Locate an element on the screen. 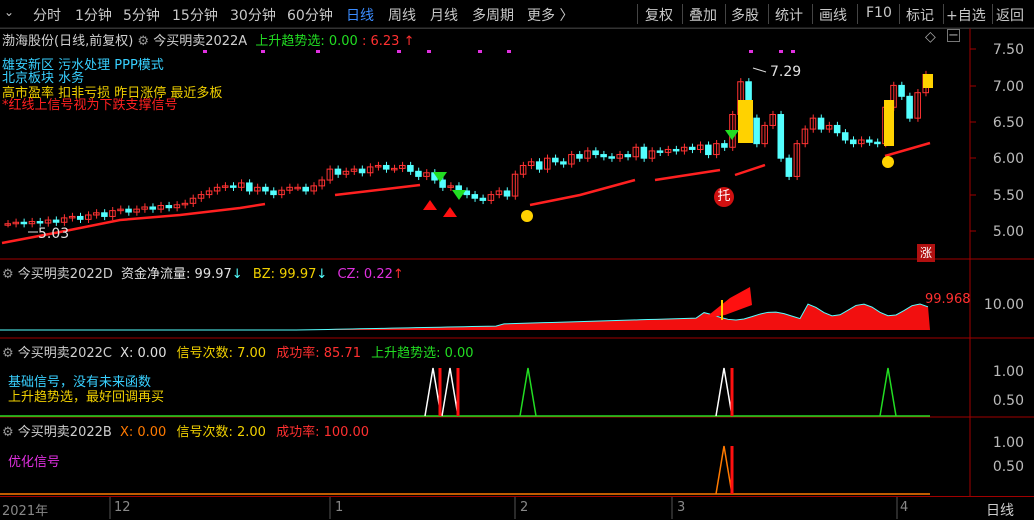  panel-b-note: 优化信号 is located at coordinates (34, 462).